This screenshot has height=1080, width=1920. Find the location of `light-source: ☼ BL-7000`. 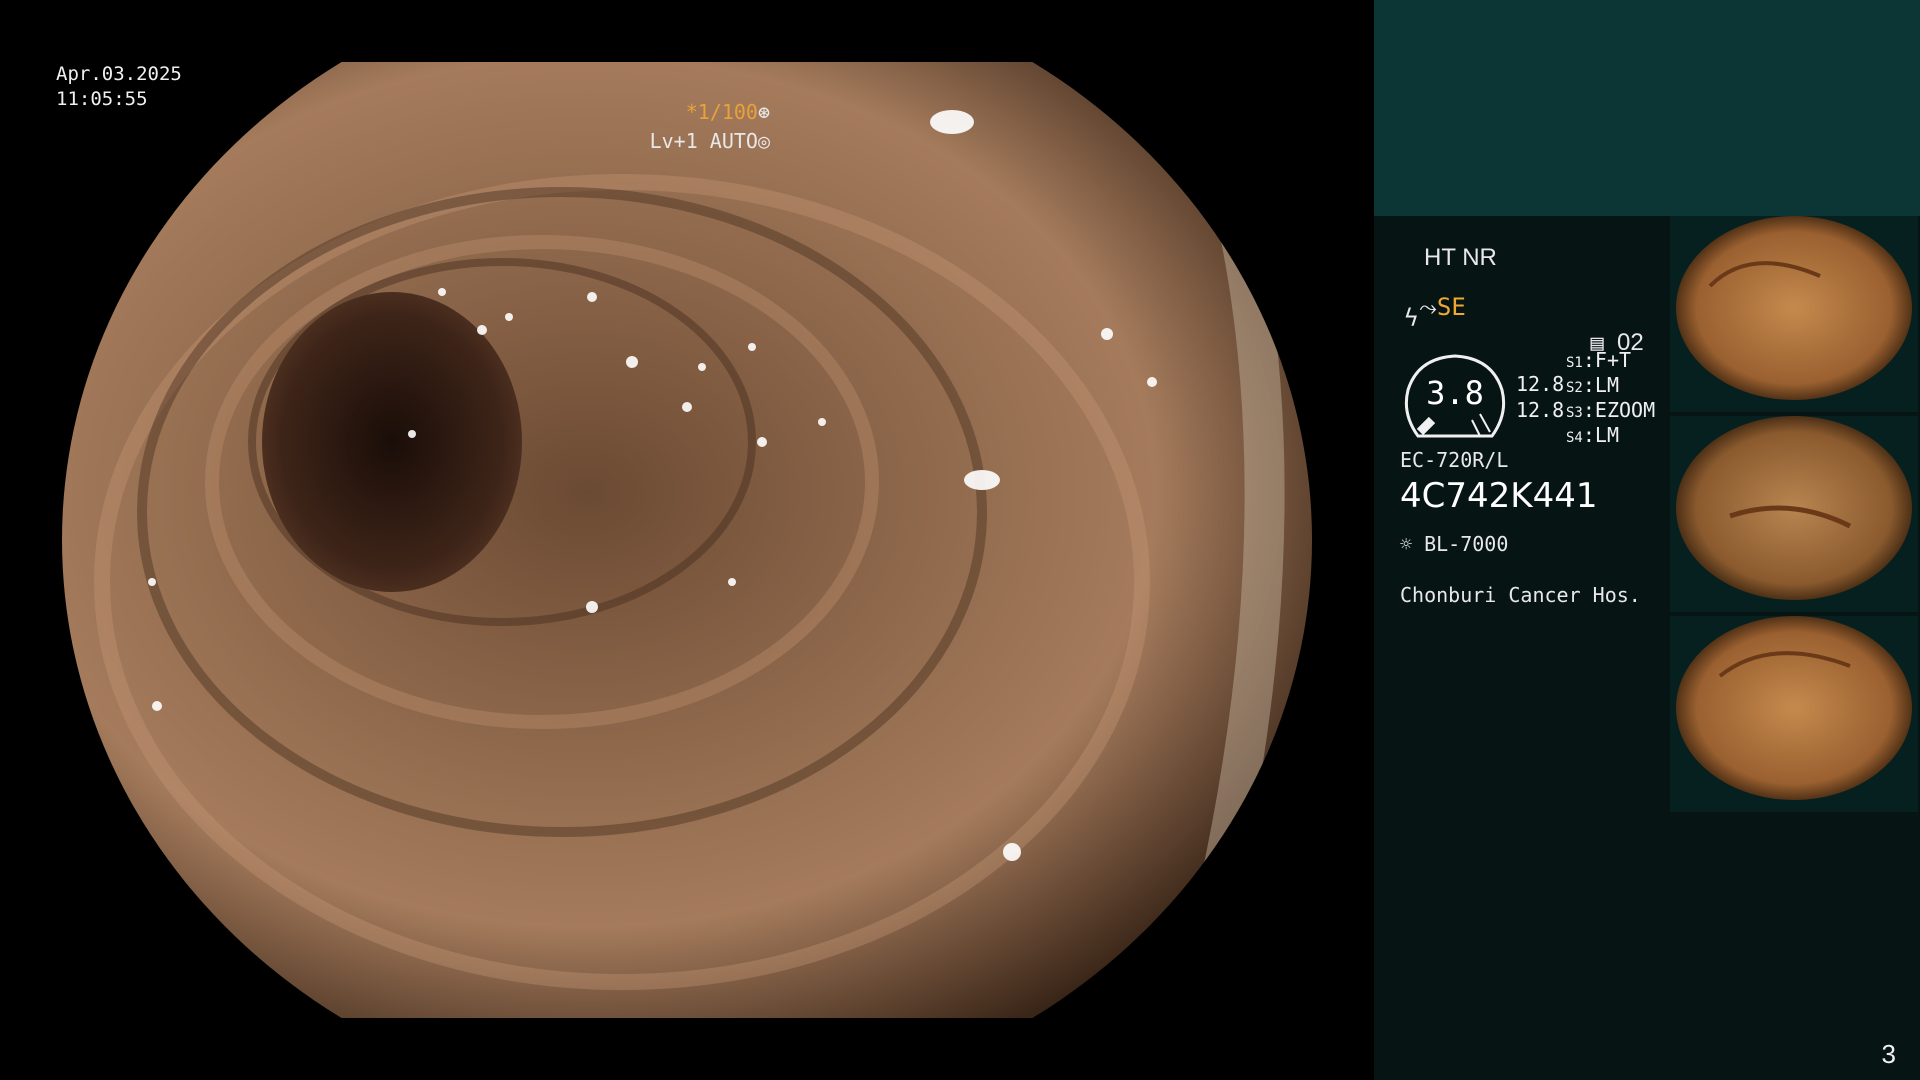

light-source: ☼ BL-7000 is located at coordinates (1454, 544).